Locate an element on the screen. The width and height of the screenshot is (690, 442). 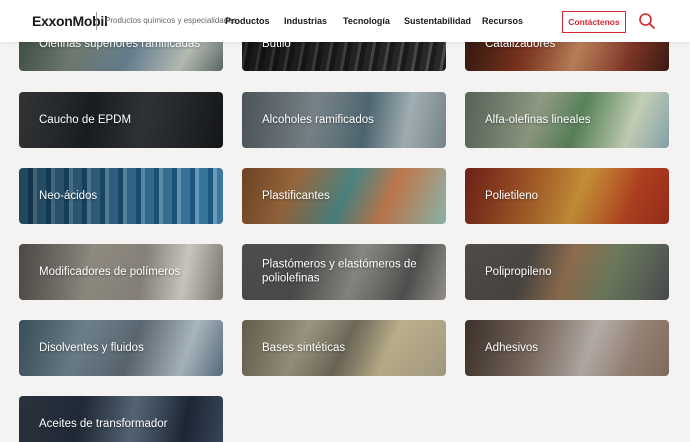
tile-label: Aceites de transformador is located at coordinates (103, 423).